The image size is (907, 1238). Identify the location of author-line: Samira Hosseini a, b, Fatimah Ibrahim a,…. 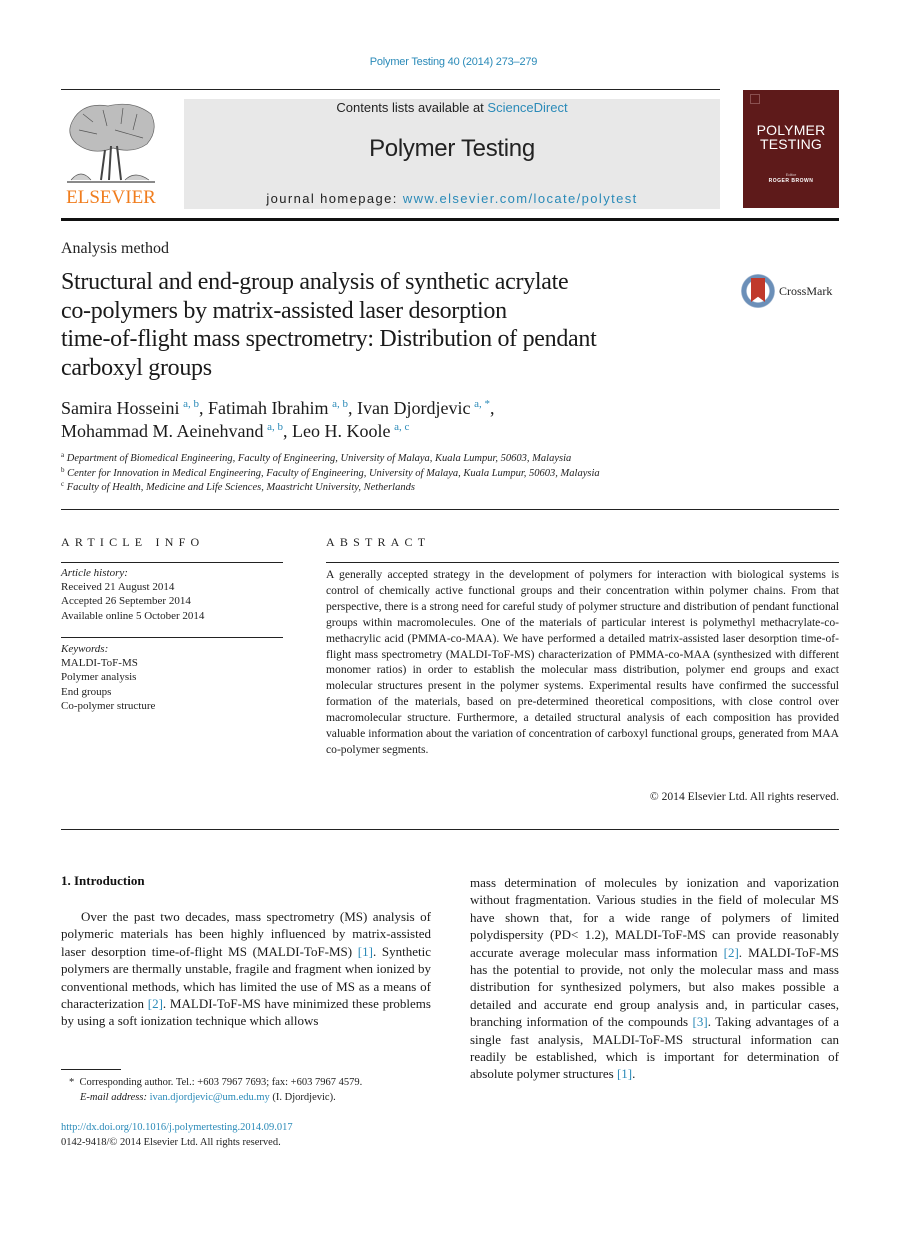
(411, 408).